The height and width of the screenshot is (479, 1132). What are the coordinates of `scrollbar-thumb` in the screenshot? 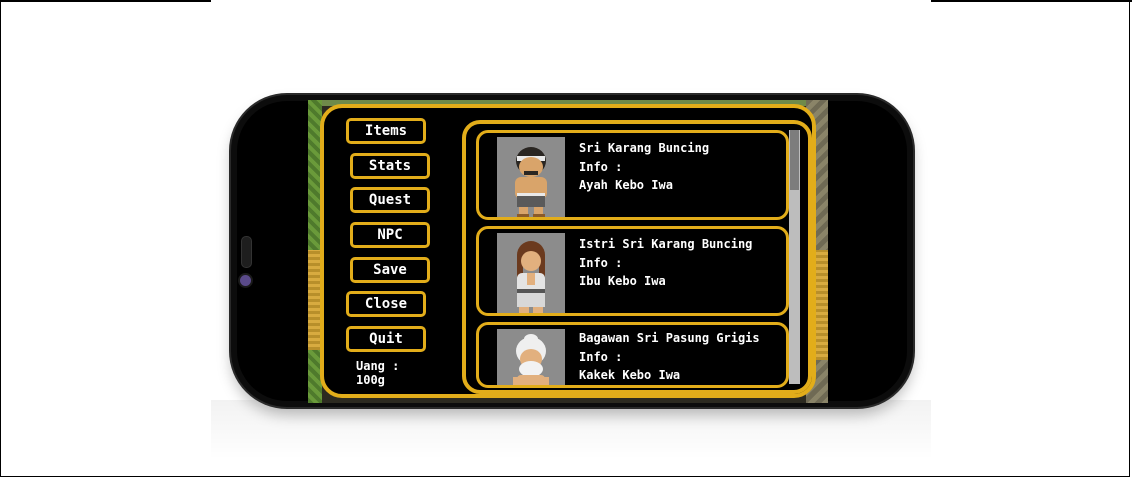 It's located at (794, 160).